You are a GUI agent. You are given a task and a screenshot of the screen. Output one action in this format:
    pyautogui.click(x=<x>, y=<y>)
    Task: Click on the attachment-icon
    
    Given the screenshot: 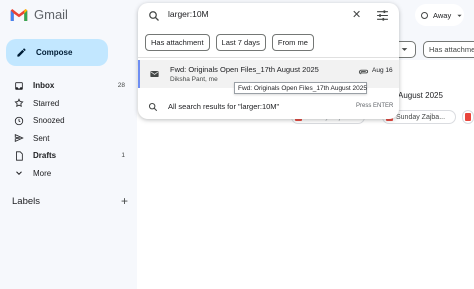 What is the action you would take?
    pyautogui.click(x=363, y=72)
    